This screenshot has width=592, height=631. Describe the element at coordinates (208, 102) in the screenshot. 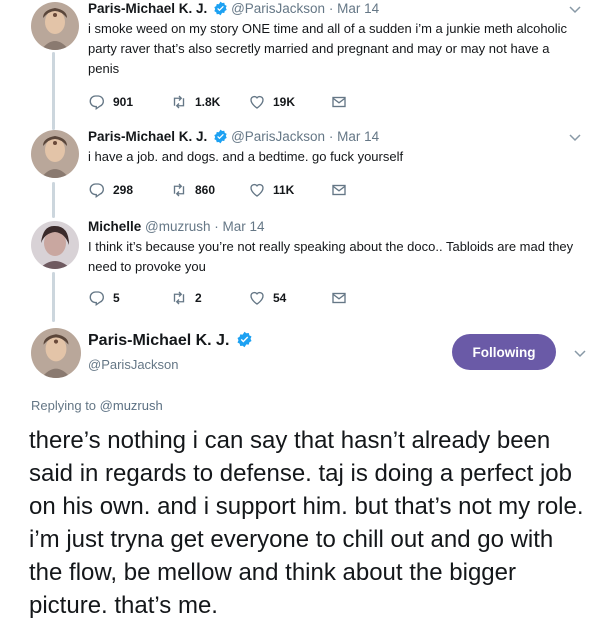

I see `retweet-count: 1.8K` at that location.